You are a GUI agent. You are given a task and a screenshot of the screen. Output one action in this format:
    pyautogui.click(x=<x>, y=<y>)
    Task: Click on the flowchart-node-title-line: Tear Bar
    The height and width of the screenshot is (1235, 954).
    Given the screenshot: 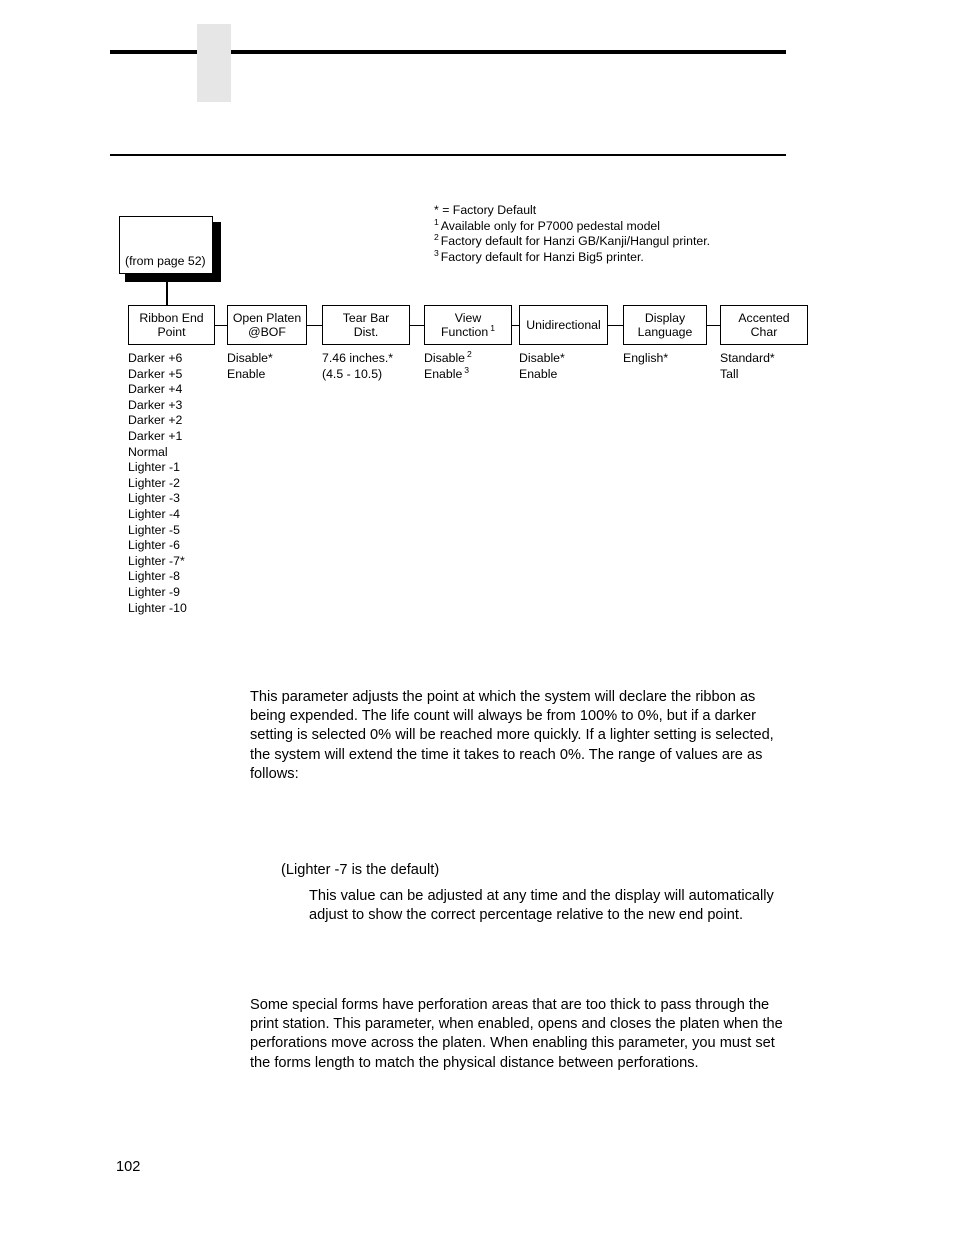 What is the action you would take?
    pyautogui.click(x=366, y=318)
    